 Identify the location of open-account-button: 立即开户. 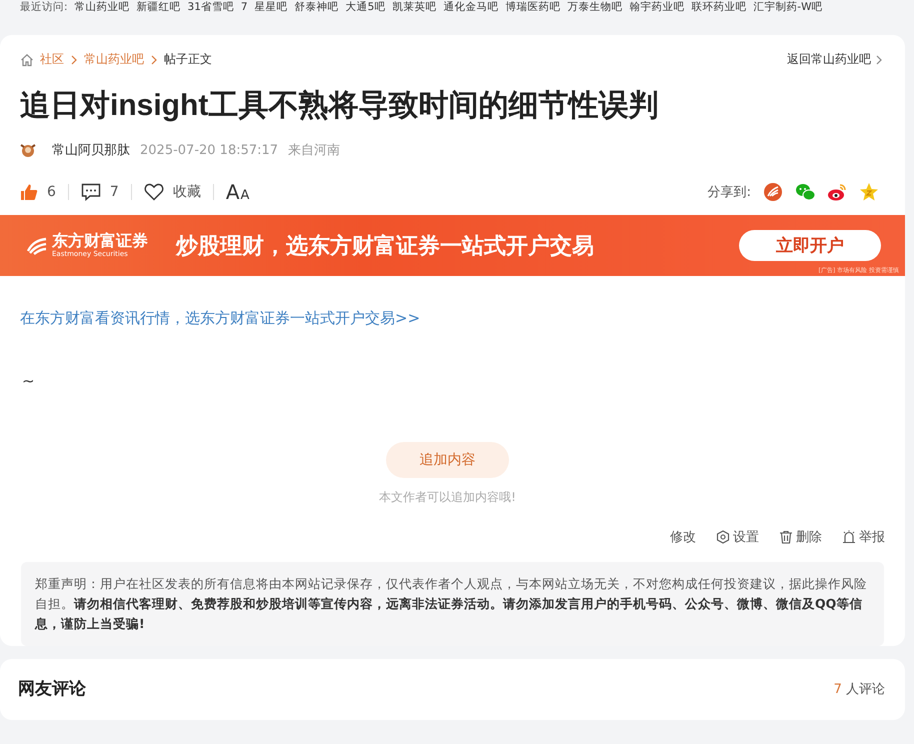
(810, 245).